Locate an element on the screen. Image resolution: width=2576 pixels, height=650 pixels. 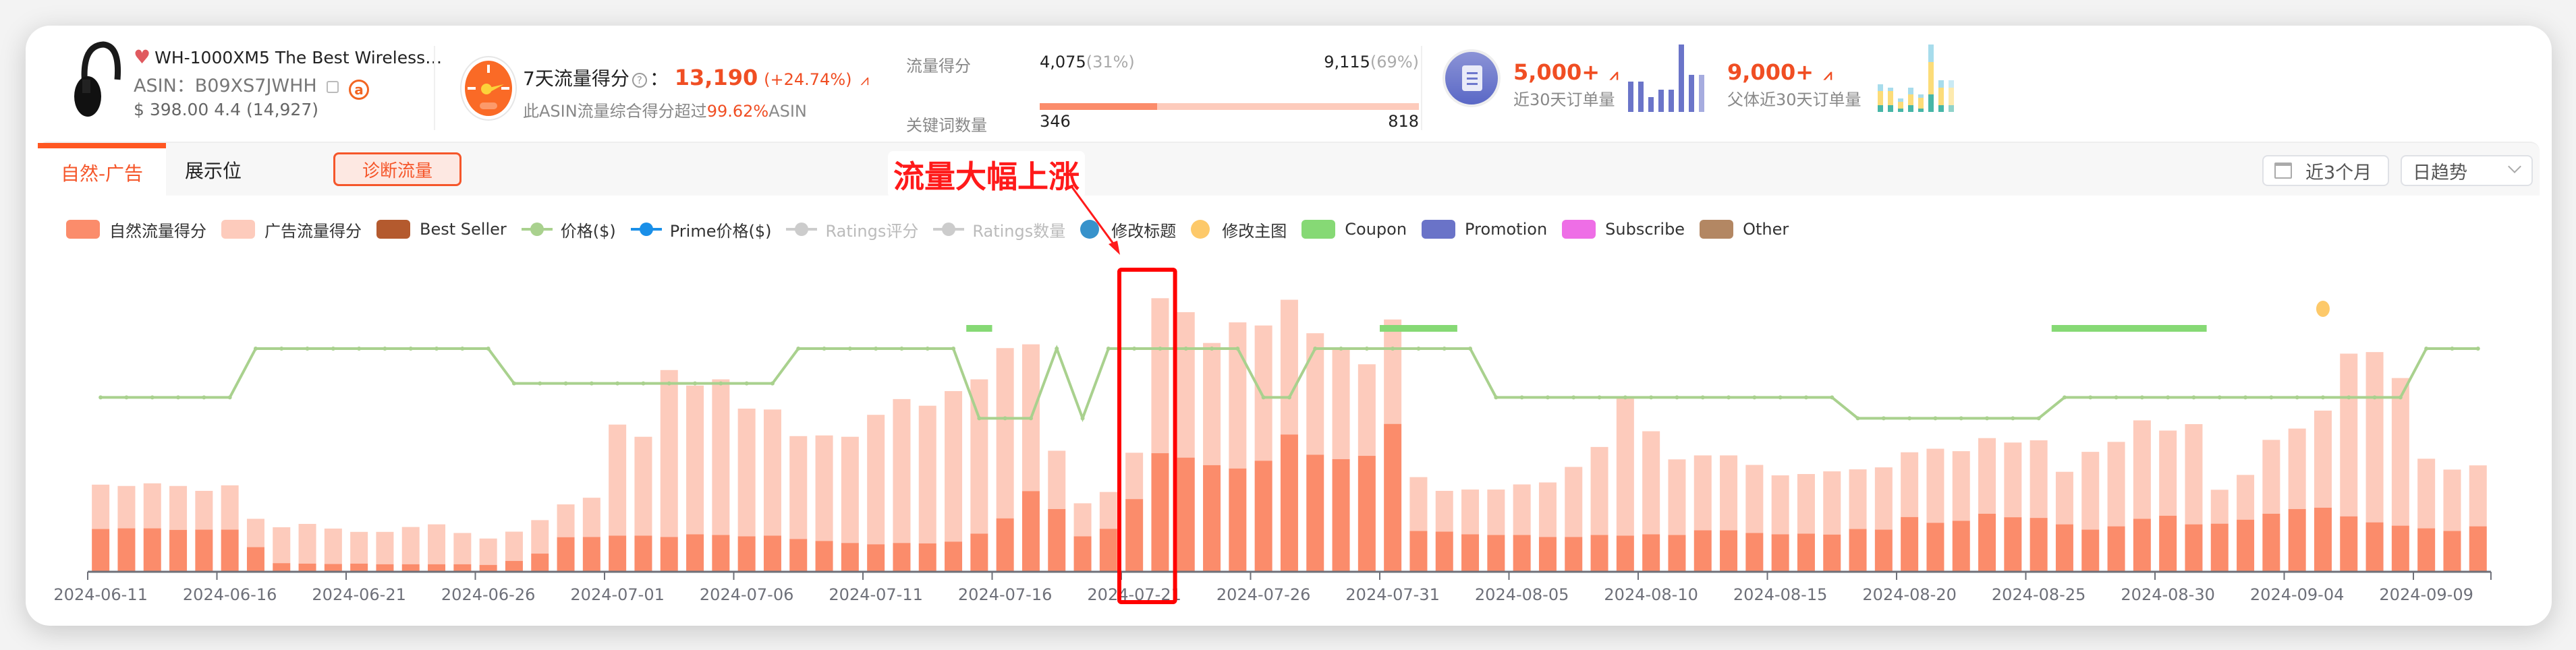
x-tick-label: 2024-08-05 is located at coordinates (1522, 594).